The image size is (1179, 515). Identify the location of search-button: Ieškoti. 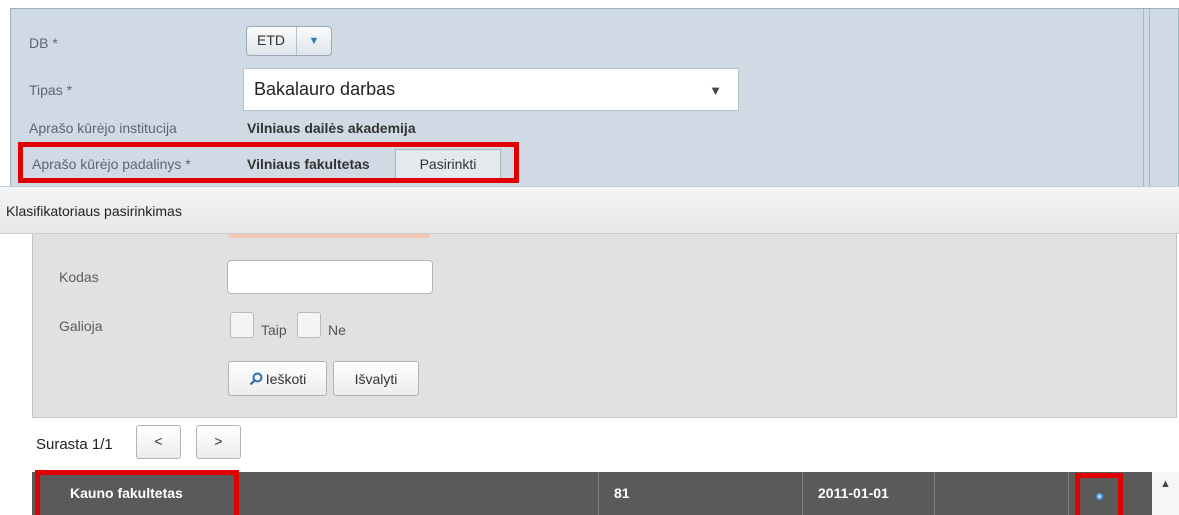
(277, 378).